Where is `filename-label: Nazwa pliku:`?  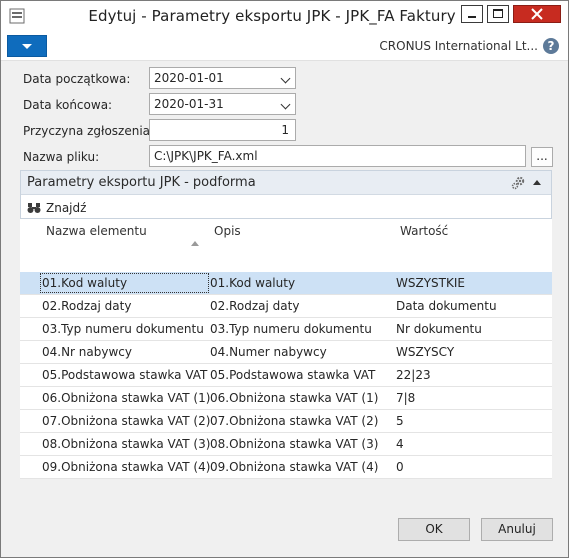 filename-label: Nazwa pliku: is located at coordinates (61, 157).